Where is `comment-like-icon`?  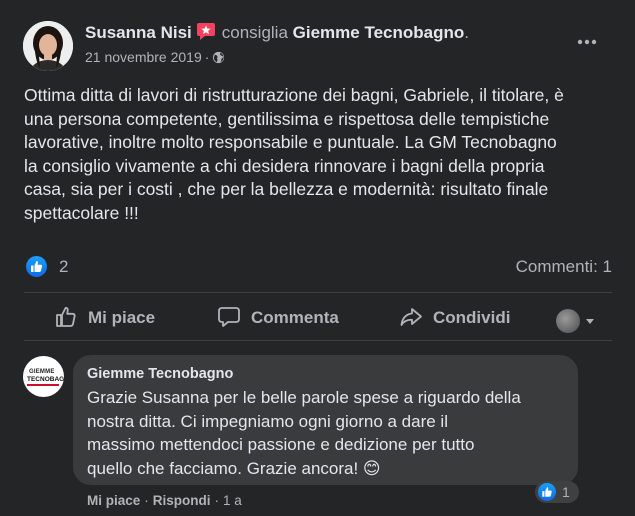 comment-like-icon is located at coordinates (547, 492).